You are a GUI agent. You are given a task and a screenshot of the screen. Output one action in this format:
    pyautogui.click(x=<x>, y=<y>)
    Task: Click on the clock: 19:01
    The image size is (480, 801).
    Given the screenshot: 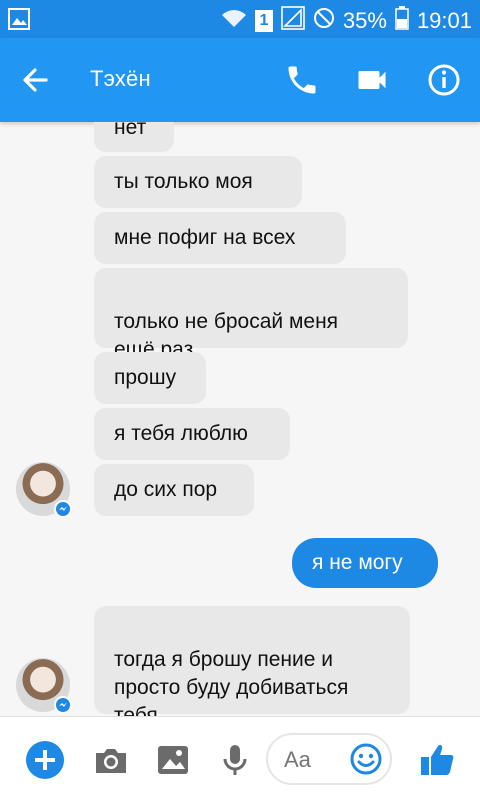 What is the action you would take?
    pyautogui.click(x=444, y=20)
    